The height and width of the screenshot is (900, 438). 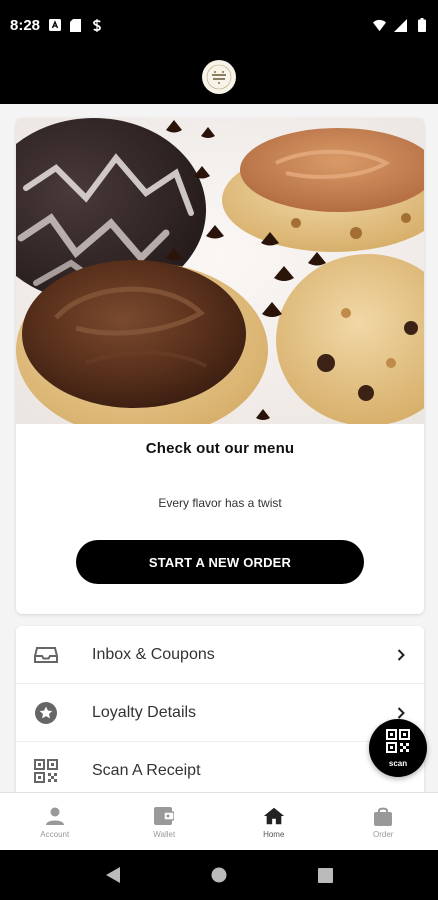 What do you see at coordinates (383, 816) in the screenshot?
I see `shopping-bag-icon` at bounding box center [383, 816].